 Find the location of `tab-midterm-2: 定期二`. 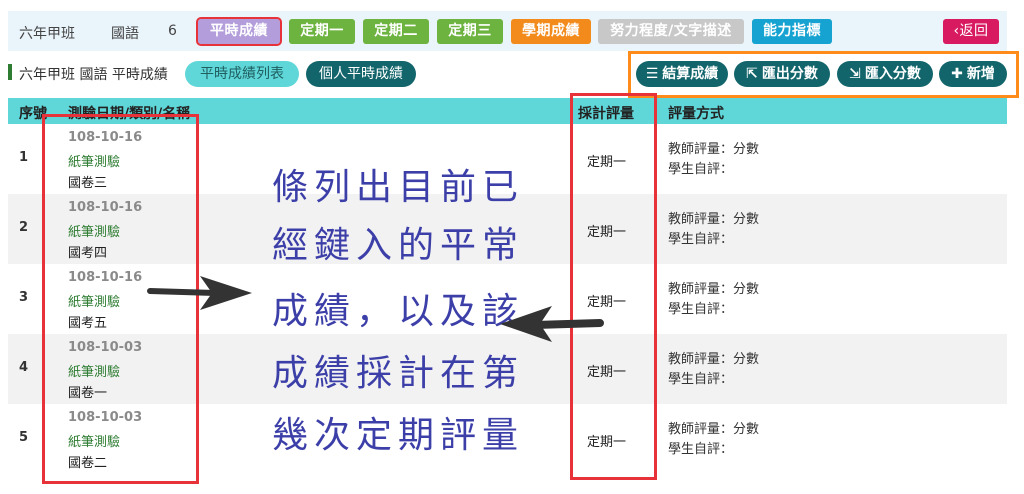

tab-midterm-2: 定期二 is located at coordinates (396, 31).